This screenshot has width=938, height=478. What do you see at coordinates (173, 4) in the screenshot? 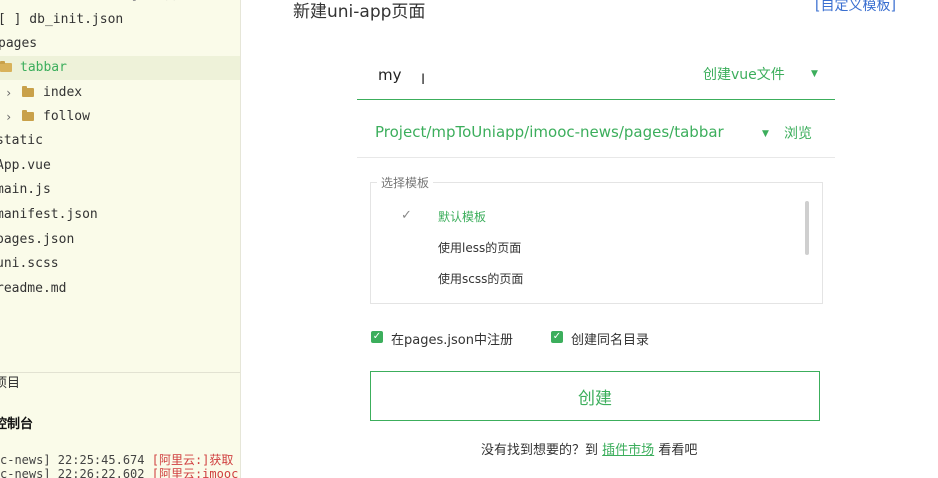
I see `tree-row-partial-label: [周蓝召rsmzz` at bounding box center [173, 4].